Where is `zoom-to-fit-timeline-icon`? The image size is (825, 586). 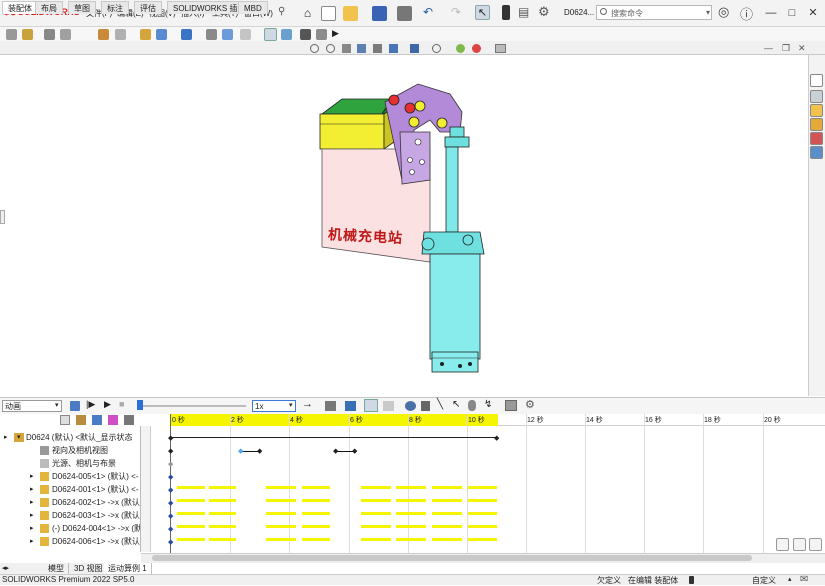
zoom-to-fit-timeline-icon is located at coordinates (782, 544).